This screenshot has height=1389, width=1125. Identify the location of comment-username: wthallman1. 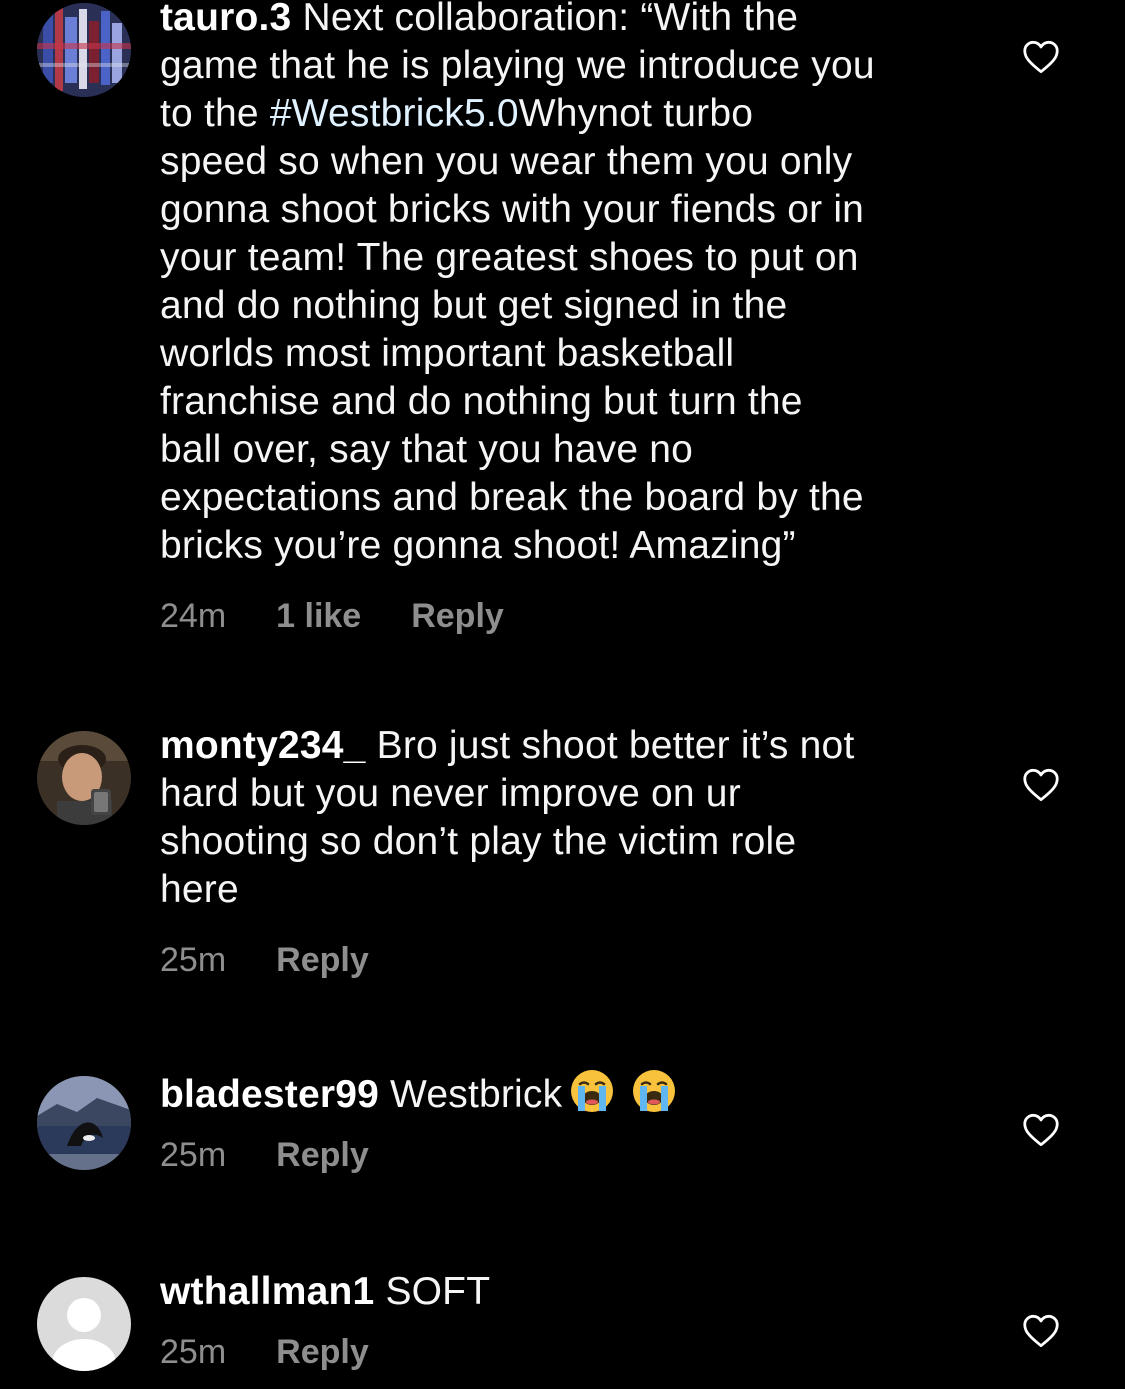
(267, 1291).